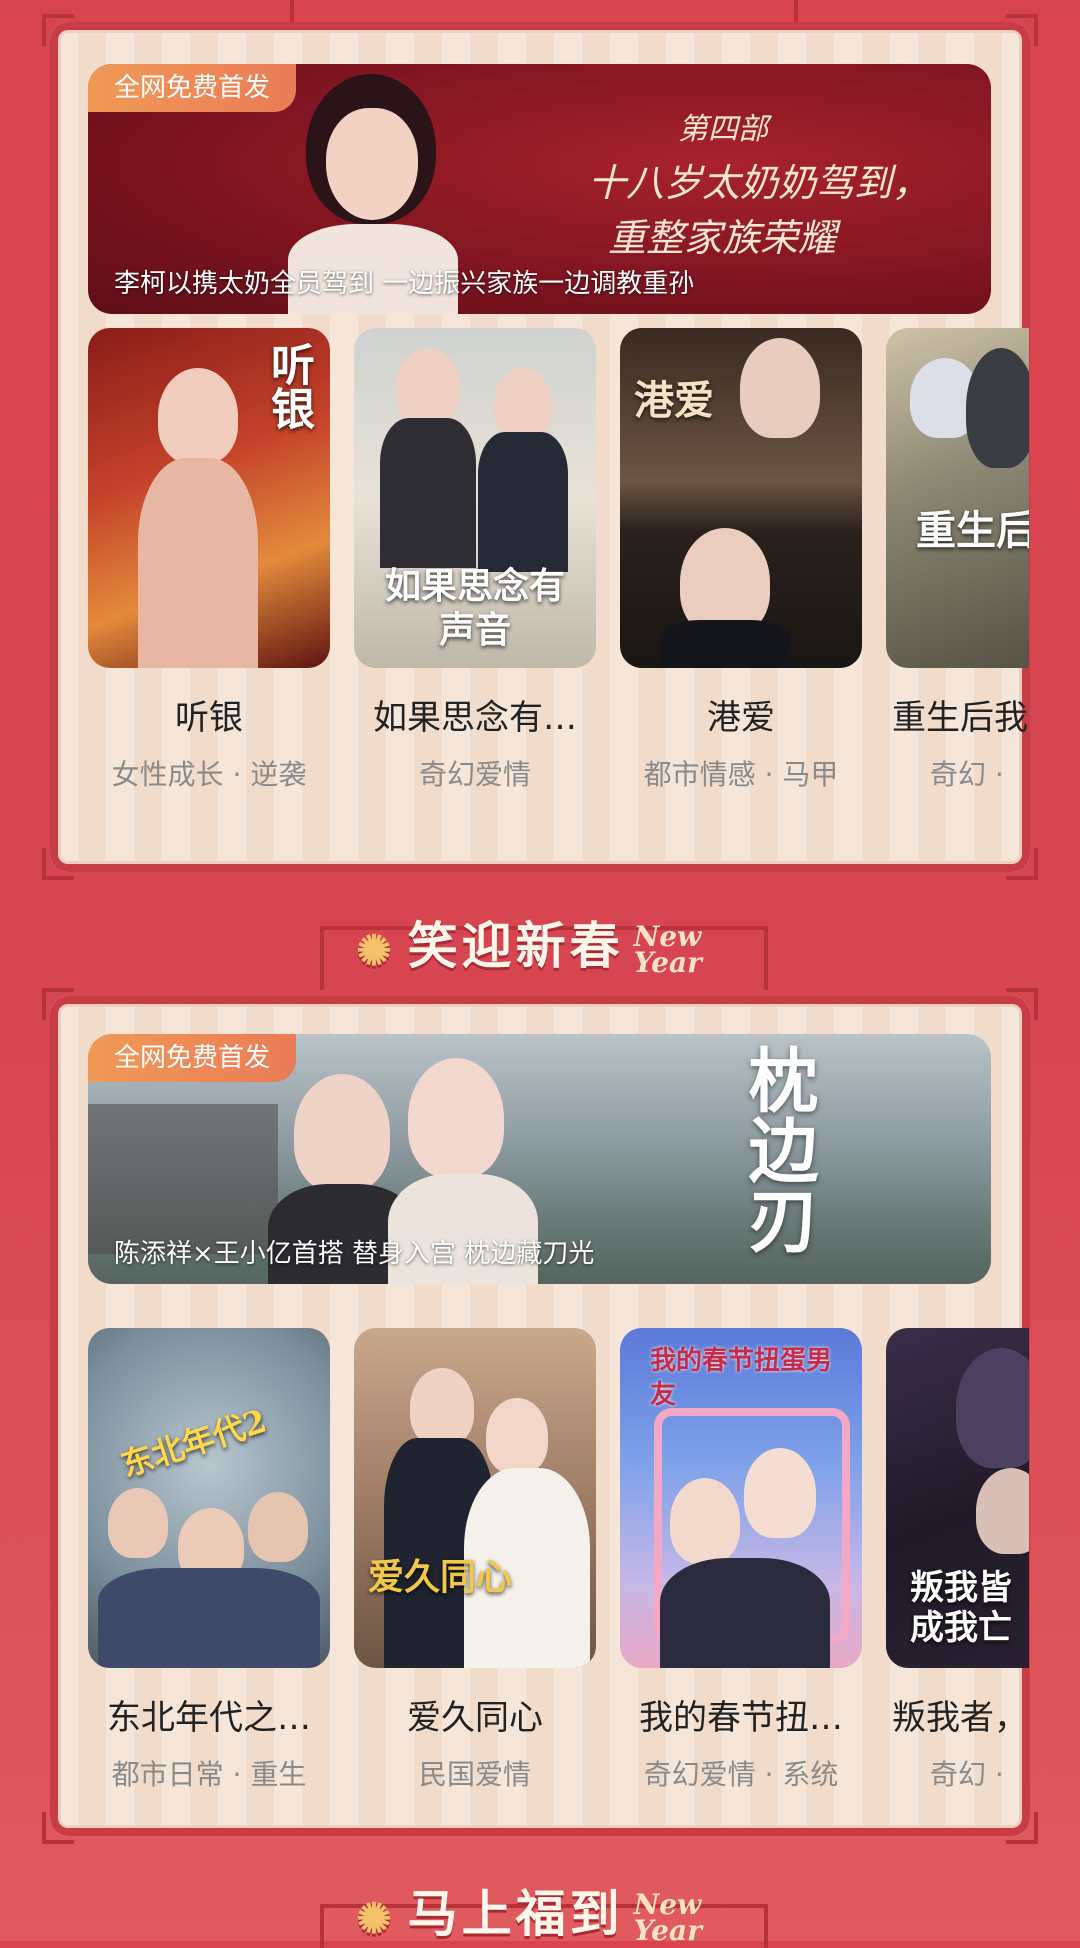 This screenshot has height=1948, width=1080. I want to click on cover-title: 爱久同心, so click(440, 1577).